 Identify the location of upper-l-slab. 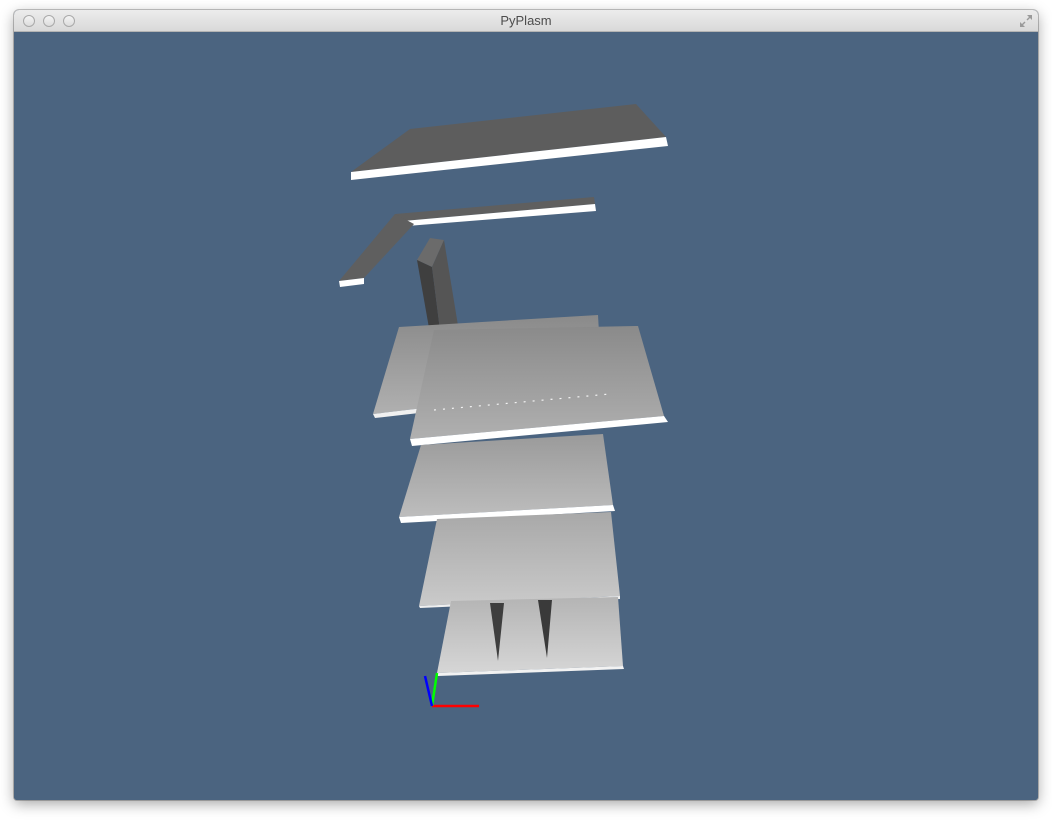
(467, 242).